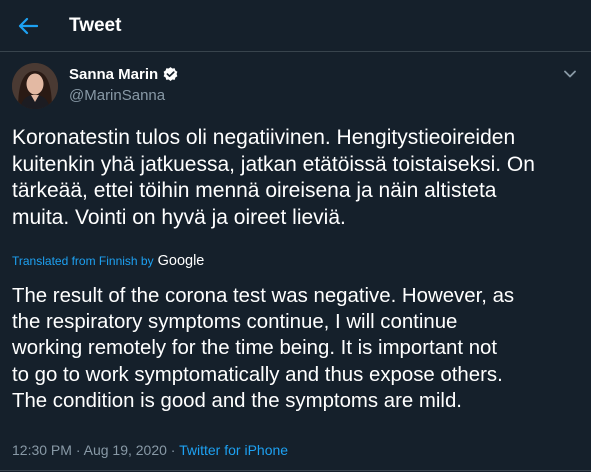  What do you see at coordinates (295, 26) in the screenshot?
I see `header-bar: Tweet` at bounding box center [295, 26].